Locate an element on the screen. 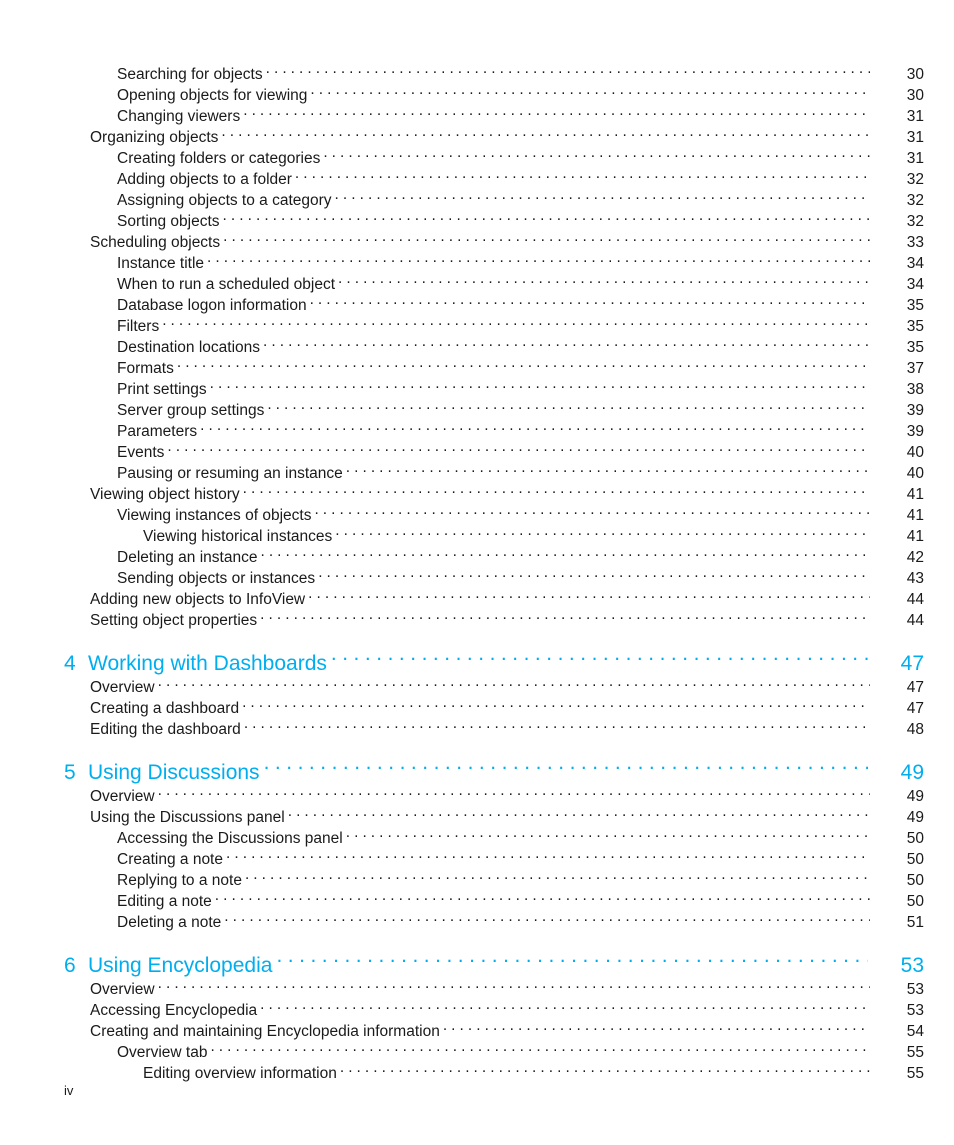  toc-chapter-number: 5 is located at coordinates (70, 772).